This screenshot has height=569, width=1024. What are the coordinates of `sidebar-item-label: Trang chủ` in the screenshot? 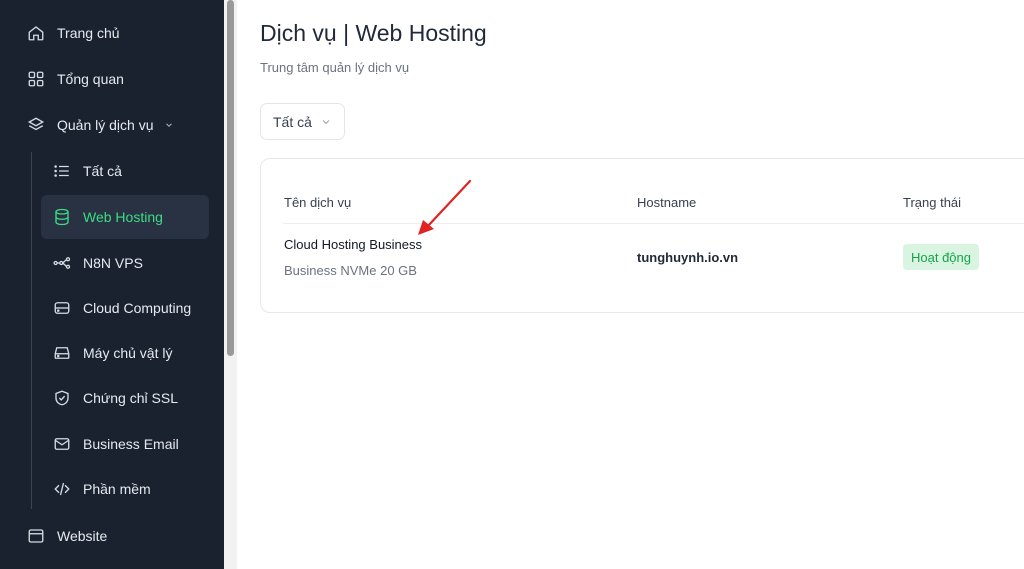 It's located at (88, 33).